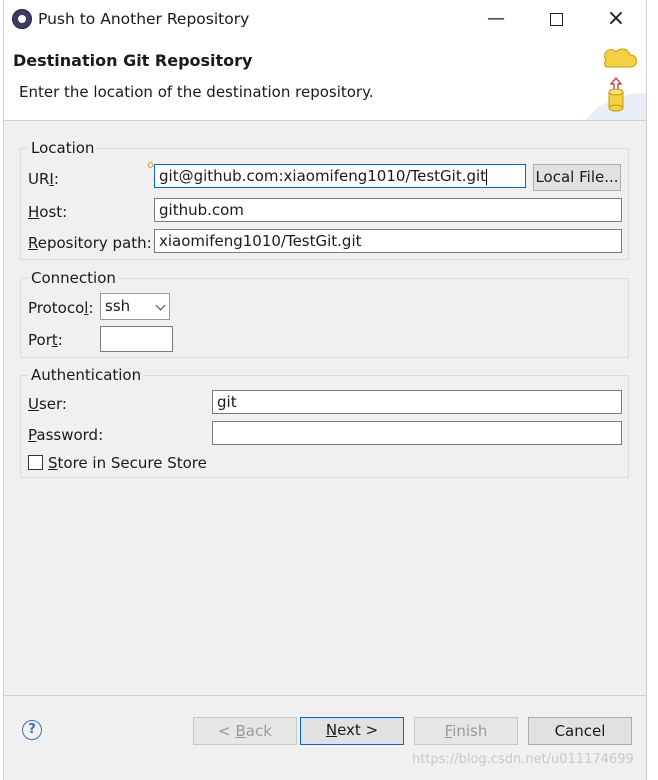 Image resolution: width=658 pixels, height=780 pixels. What do you see at coordinates (388, 241) in the screenshot?
I see `repository-path-input: xiaomifeng1010/TestGit.git` at bounding box center [388, 241].